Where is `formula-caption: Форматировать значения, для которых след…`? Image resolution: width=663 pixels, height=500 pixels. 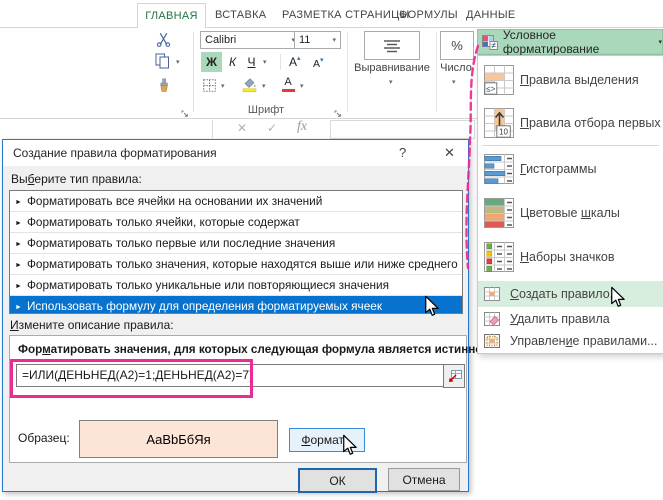 formula-caption: Форматировать значения, для которых след… is located at coordinates (256, 349).